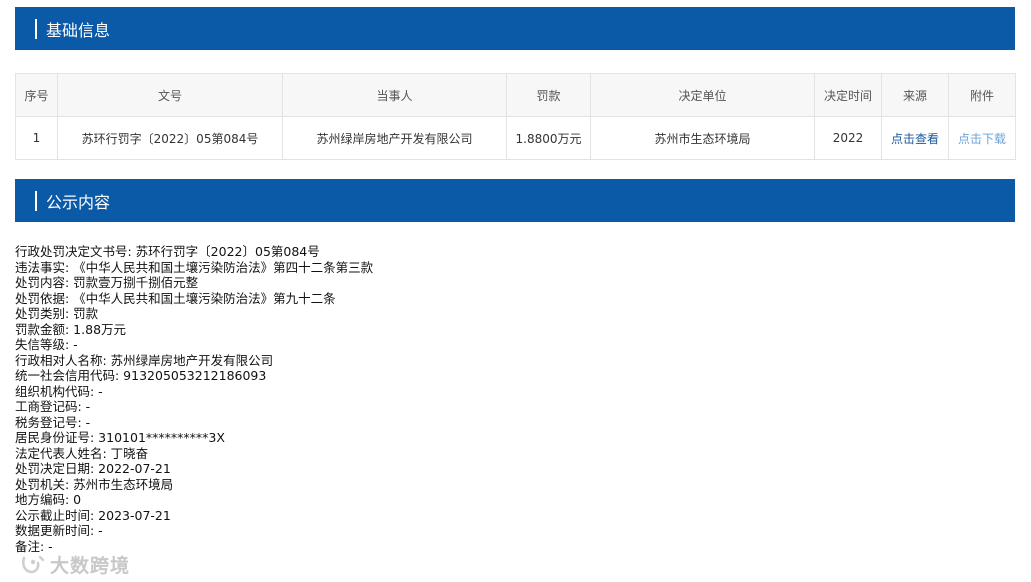 Image resolution: width=1031 pixels, height=582 pixels. Describe the element at coordinates (548, 138) in the screenshot. I see `cell-fine: 1.8800万元` at that location.